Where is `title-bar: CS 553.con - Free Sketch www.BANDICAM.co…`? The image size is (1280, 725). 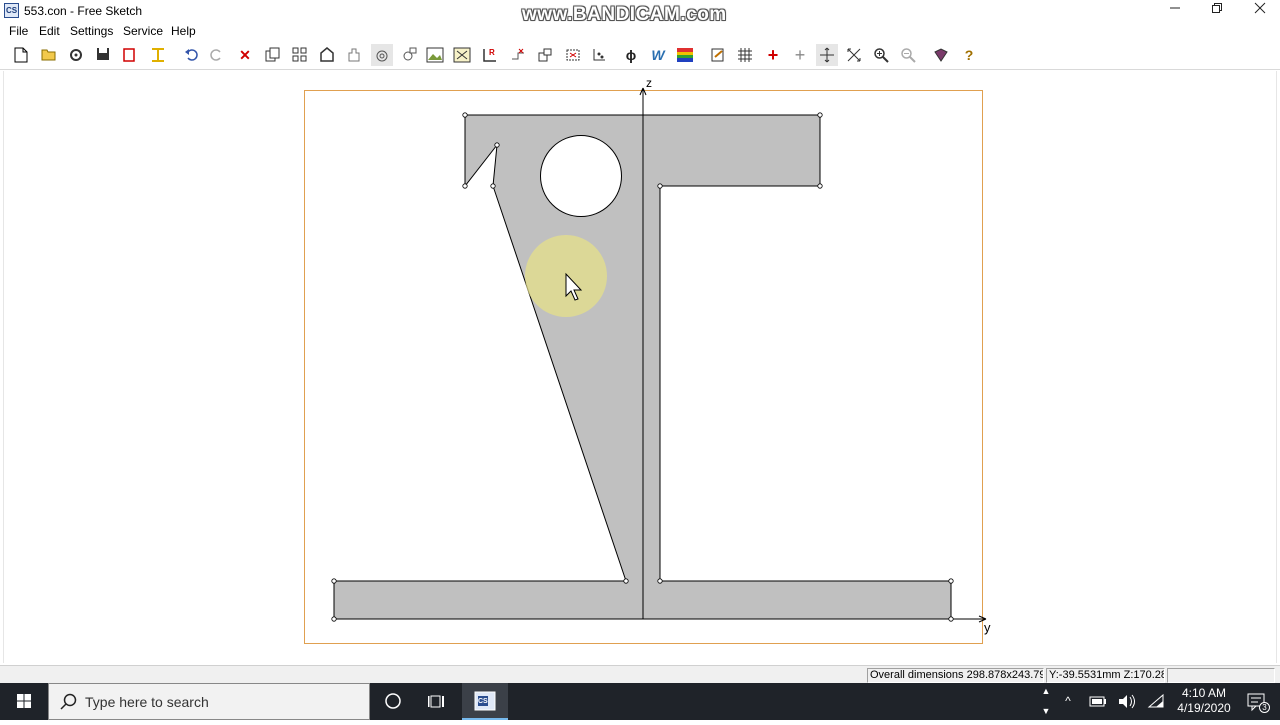 title-bar: CS 553.con - Free Sketch www.BANDICAM.co… is located at coordinates (640, 12).